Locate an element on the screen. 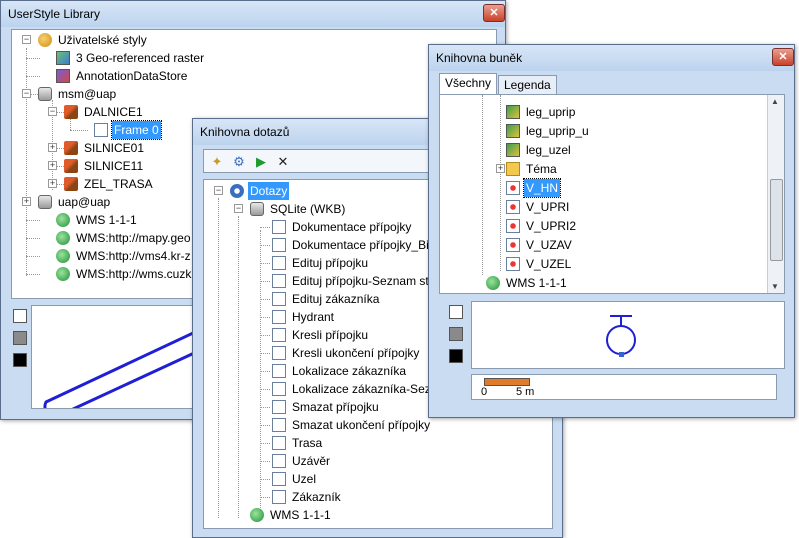 The height and width of the screenshot is (538, 799). tree-label: uap@uap is located at coordinates (84, 202).